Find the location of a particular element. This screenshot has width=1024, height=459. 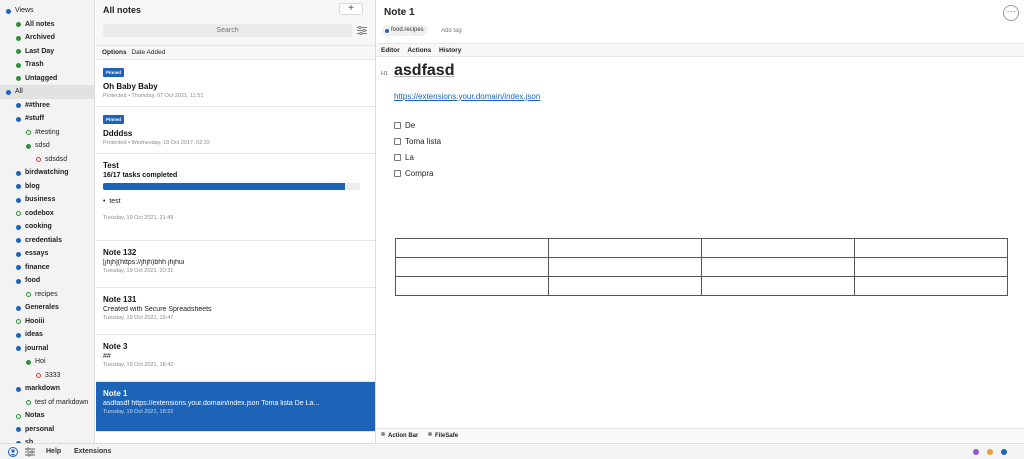

sidebar-tag-views: Views is located at coordinates (47, 11).